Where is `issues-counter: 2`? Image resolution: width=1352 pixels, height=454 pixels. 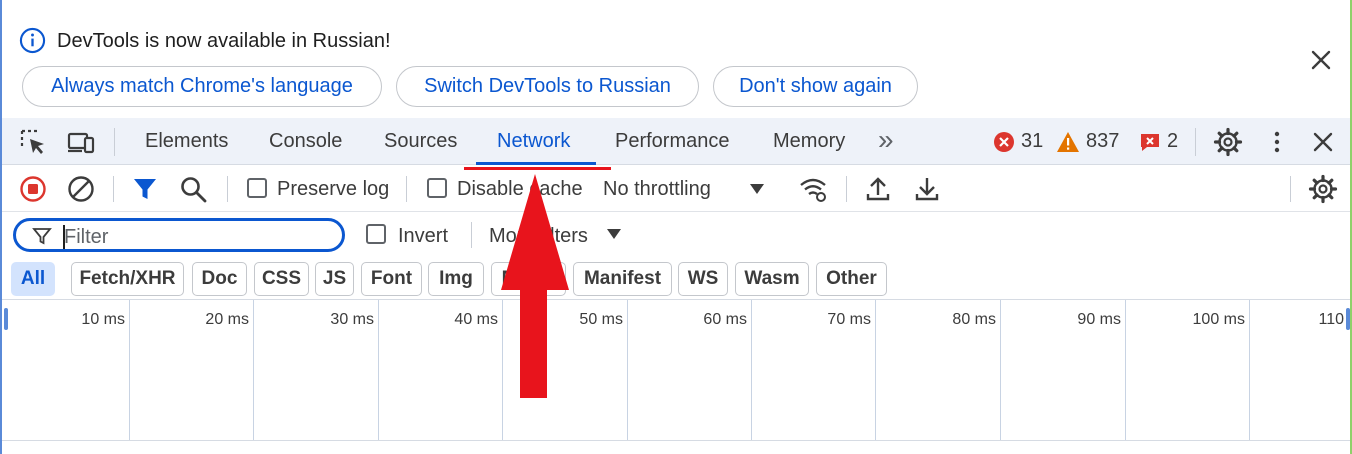
issues-counter: 2 is located at coordinates (1158, 141).